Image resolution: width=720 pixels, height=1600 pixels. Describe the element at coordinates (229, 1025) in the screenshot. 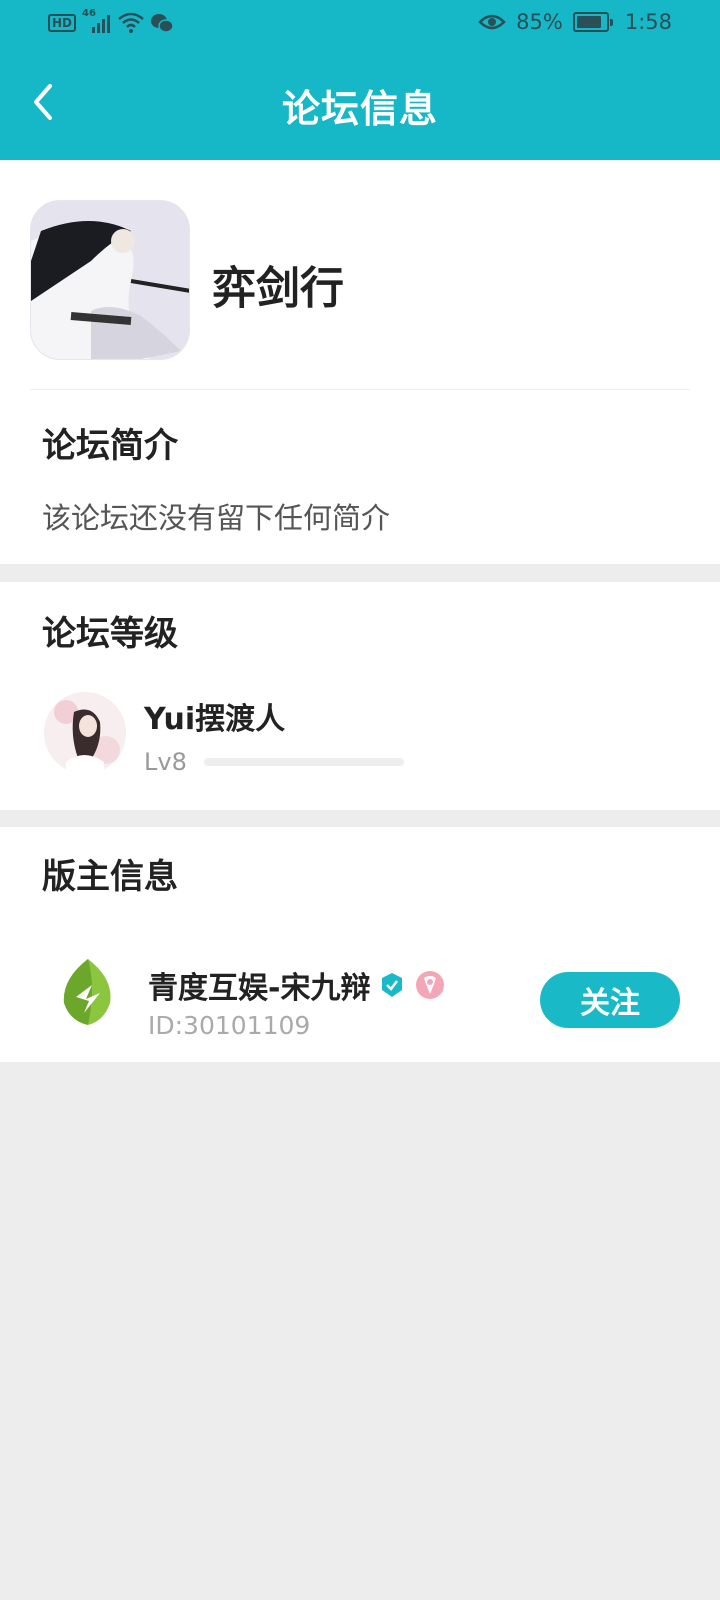

I see `moderator-id: ID:30101109` at that location.